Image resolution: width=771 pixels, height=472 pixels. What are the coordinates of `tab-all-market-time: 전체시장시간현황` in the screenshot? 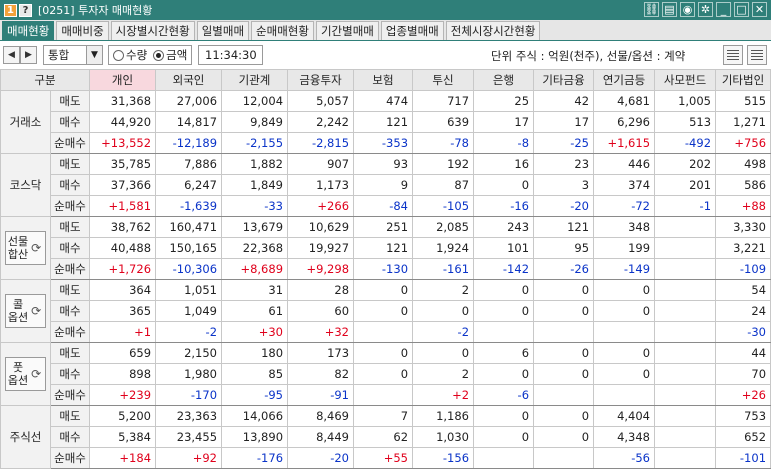 It's located at (493, 30).